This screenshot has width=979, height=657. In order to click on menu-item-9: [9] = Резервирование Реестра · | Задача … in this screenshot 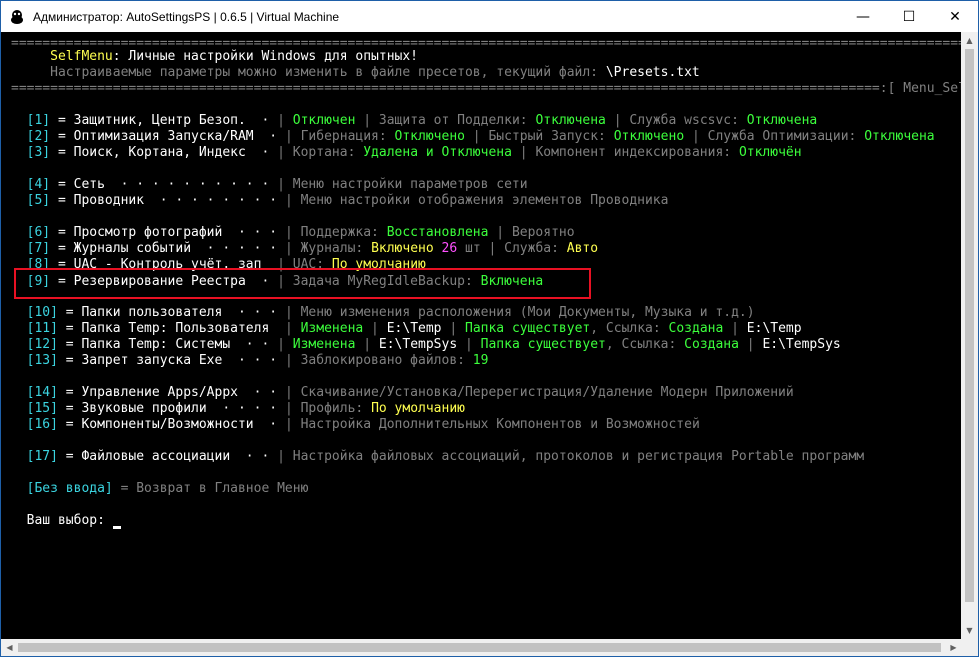, I will do `click(285, 281)`.